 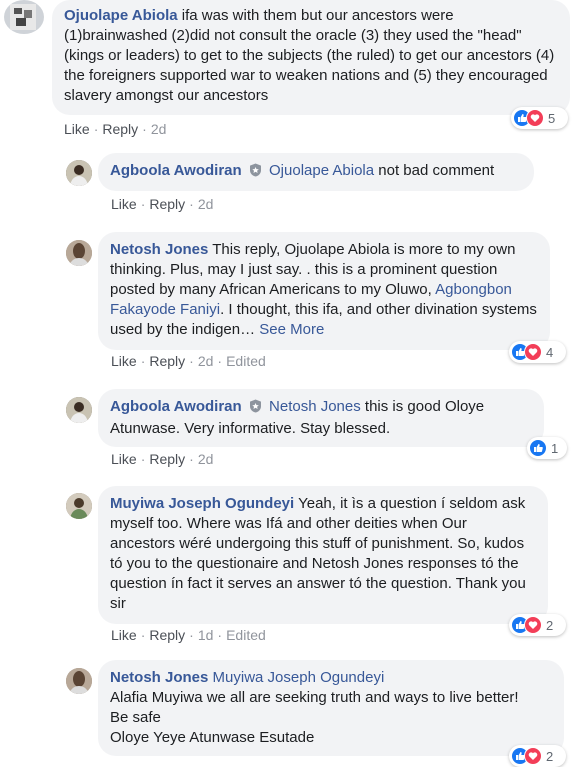 I want to click on reaction-count-value: 1, so click(x=555, y=448).